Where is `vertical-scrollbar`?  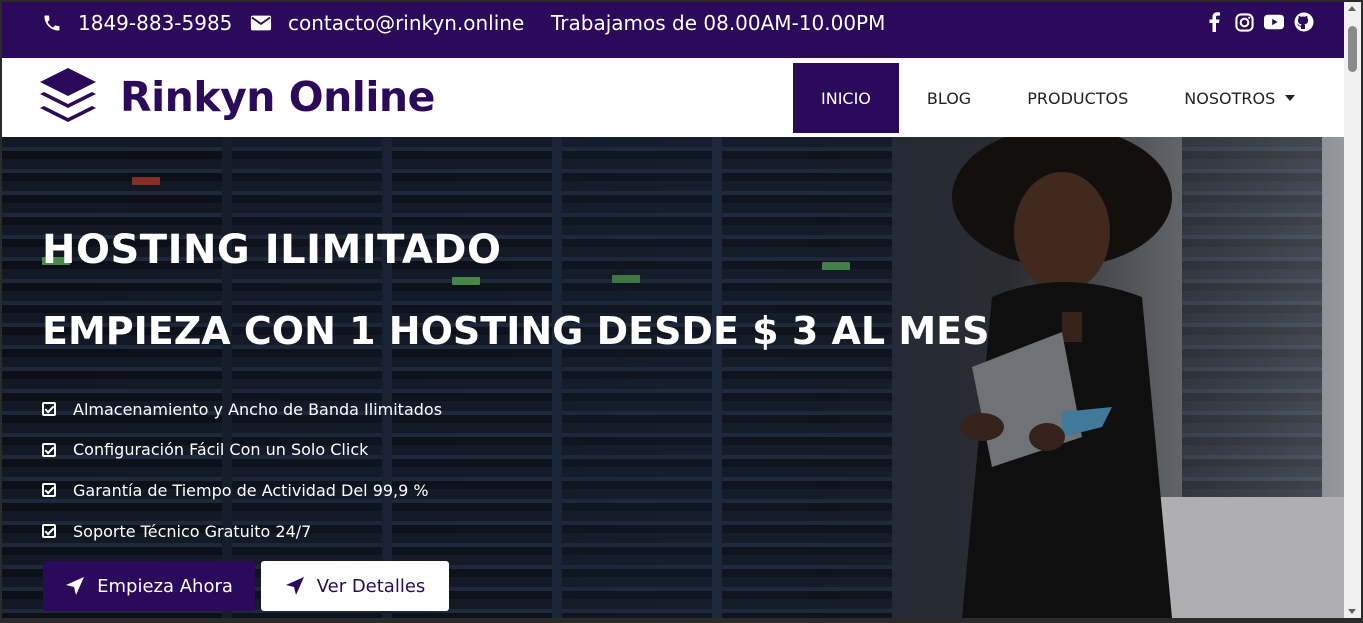 vertical-scrollbar is located at coordinates (1352, 310).